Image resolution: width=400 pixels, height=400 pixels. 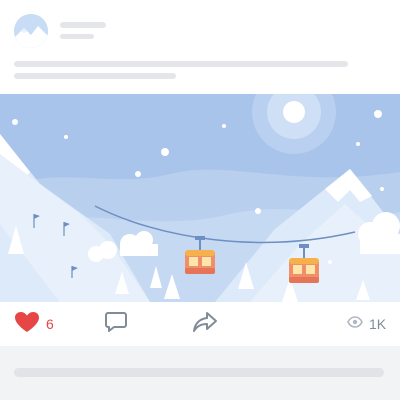 I want to click on view-count: 1K, so click(x=378, y=324).